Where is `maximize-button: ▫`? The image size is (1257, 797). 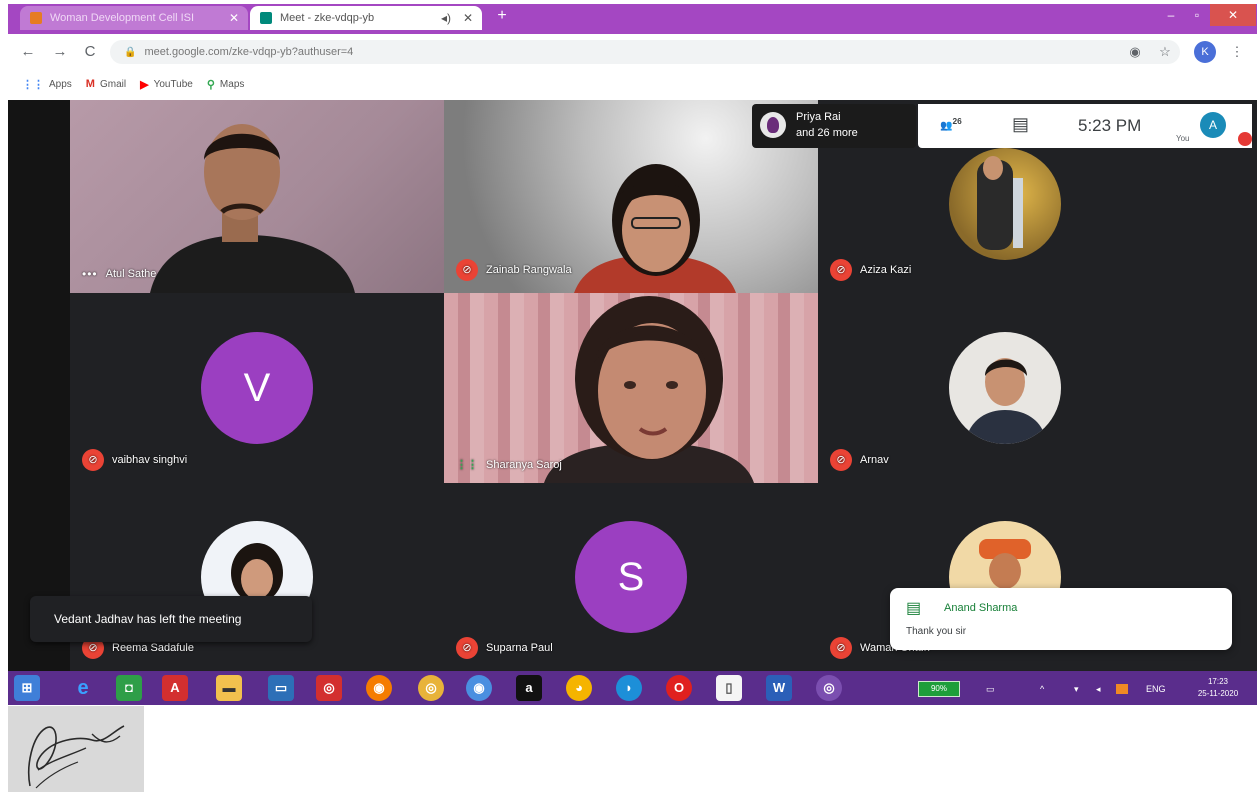 maximize-button: ▫ is located at coordinates (1197, 15).